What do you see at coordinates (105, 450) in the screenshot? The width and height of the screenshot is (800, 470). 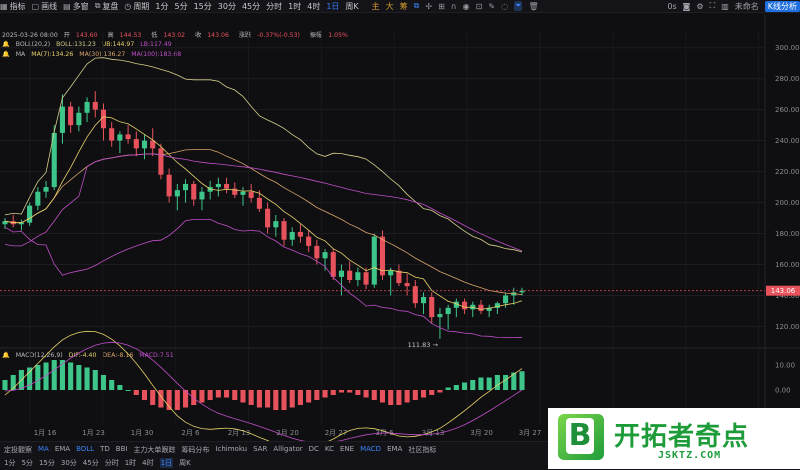 I see `indicator-tab-4: TD` at bounding box center [105, 450].